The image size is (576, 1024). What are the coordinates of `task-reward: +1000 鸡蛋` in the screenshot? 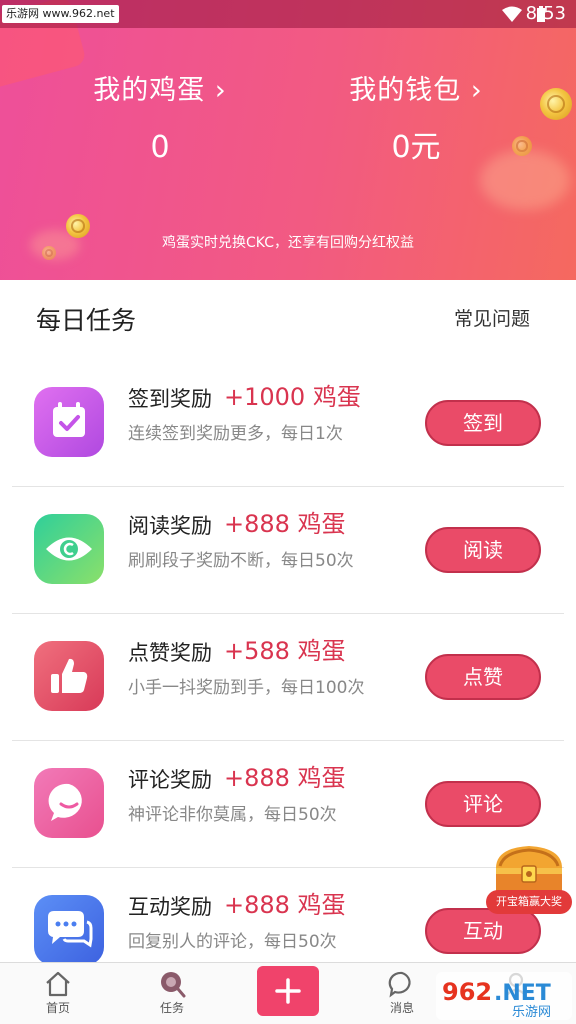 It's located at (292, 397).